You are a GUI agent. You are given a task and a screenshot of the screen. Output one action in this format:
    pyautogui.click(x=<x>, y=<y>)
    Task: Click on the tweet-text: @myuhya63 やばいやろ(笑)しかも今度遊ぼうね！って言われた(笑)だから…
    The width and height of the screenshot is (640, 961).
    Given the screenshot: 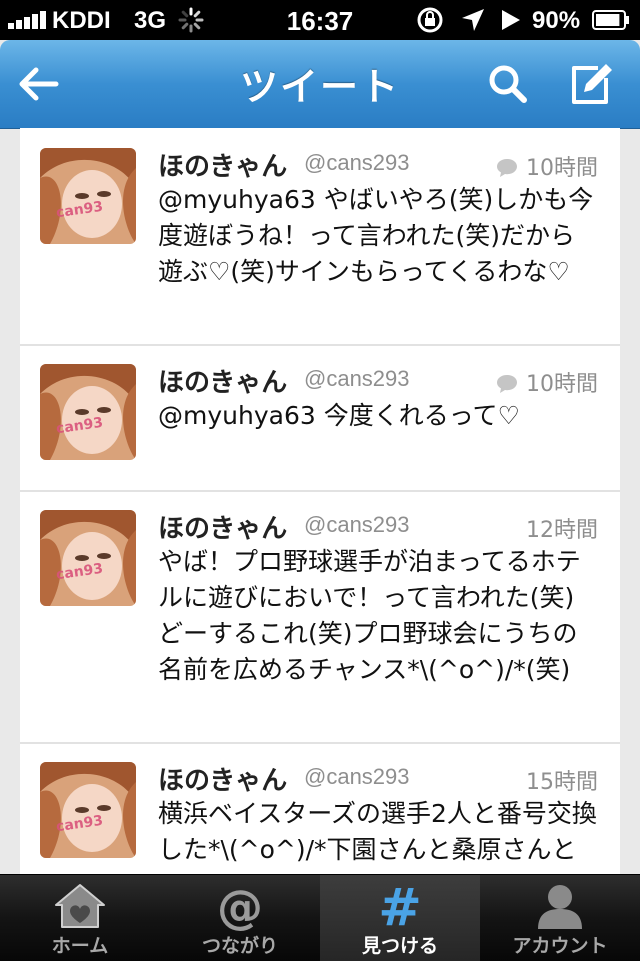 What is the action you would take?
    pyautogui.click(x=376, y=235)
    